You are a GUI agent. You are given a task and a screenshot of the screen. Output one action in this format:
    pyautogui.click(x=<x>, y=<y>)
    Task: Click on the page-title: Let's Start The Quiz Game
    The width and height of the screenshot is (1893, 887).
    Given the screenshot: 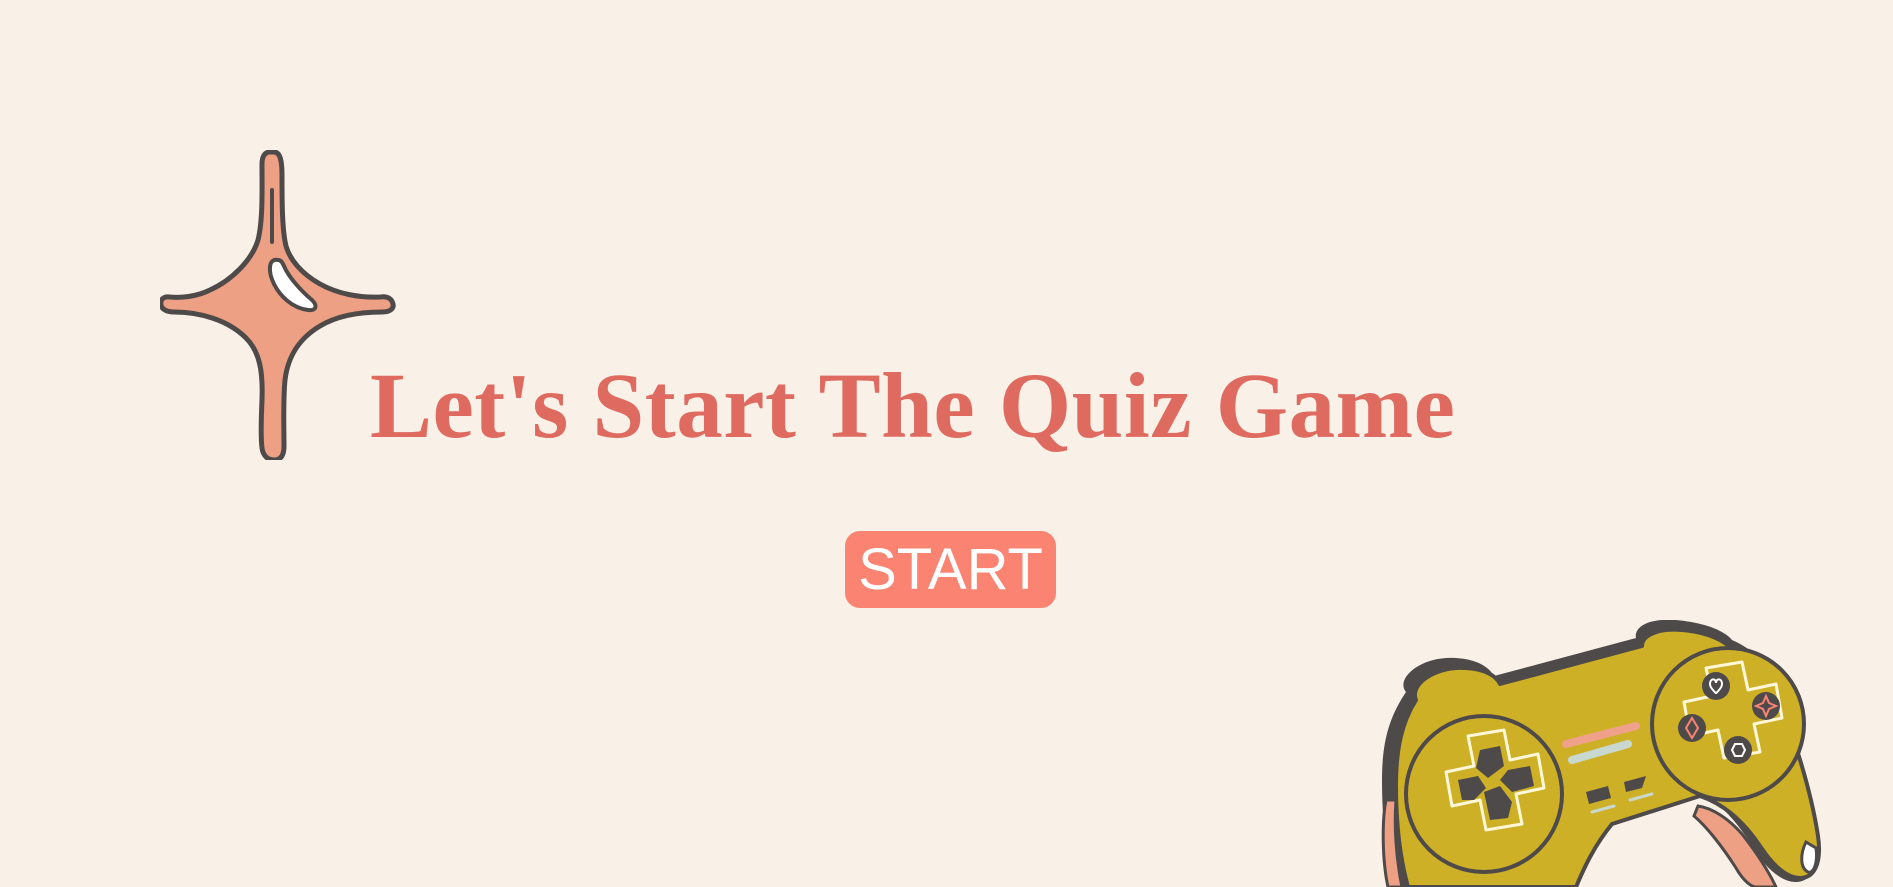 What is the action you would take?
    pyautogui.click(x=913, y=406)
    